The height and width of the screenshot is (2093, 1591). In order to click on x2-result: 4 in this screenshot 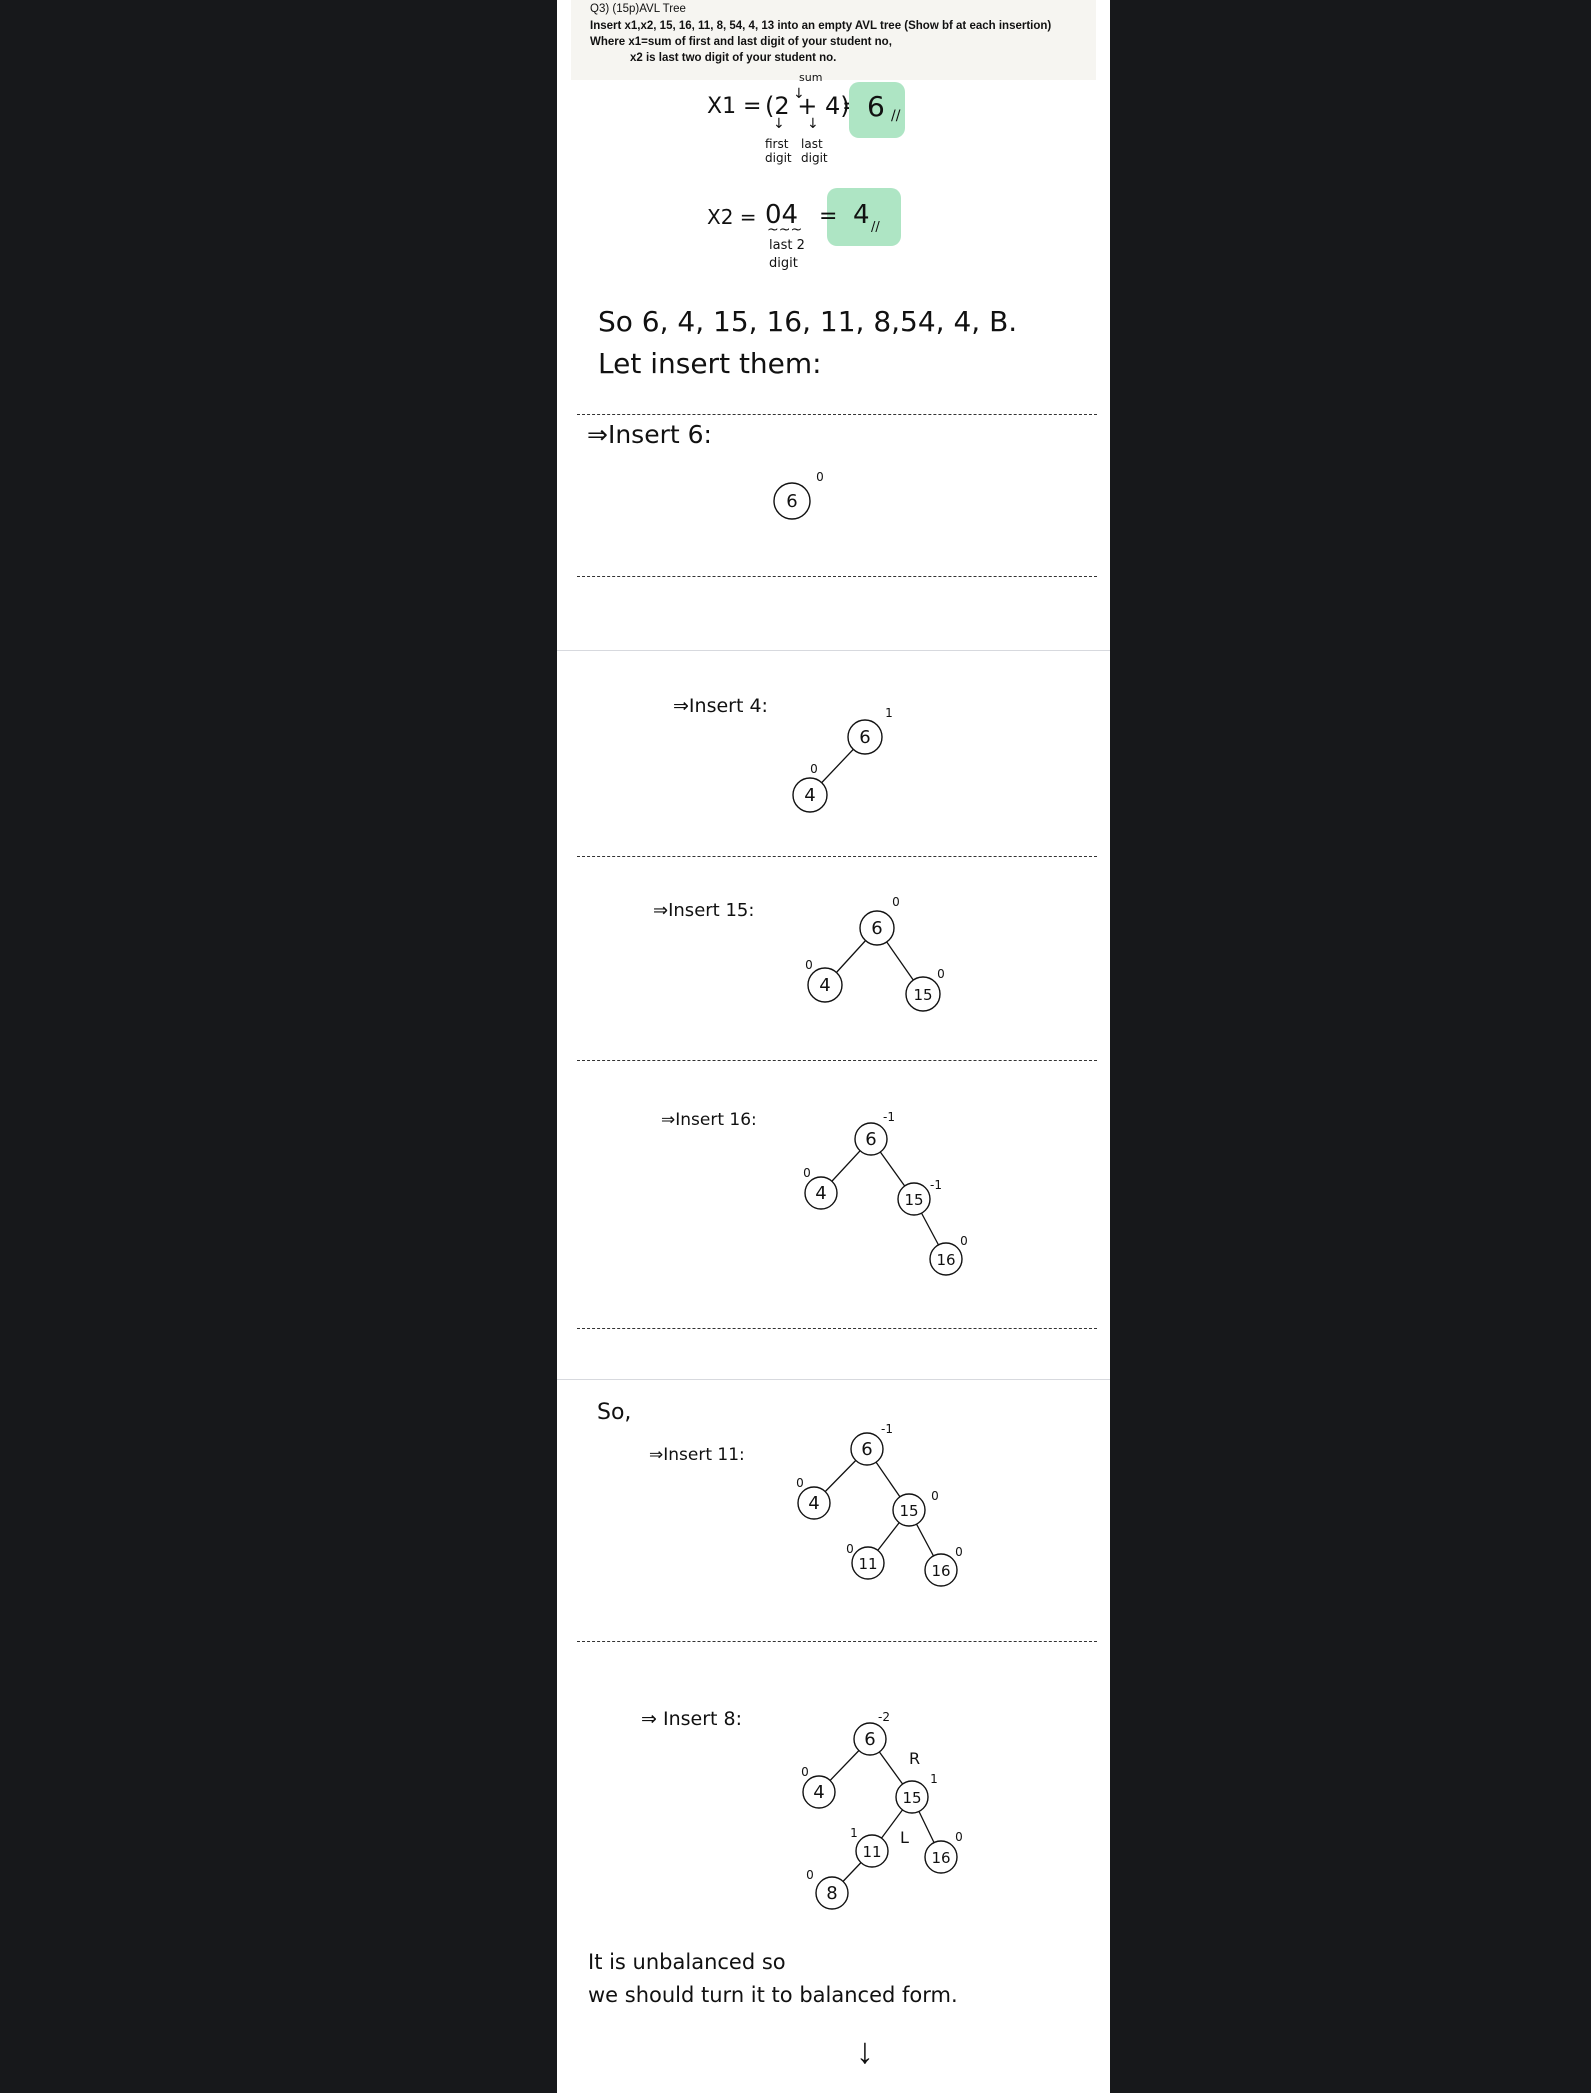, I will do `click(861, 215)`.